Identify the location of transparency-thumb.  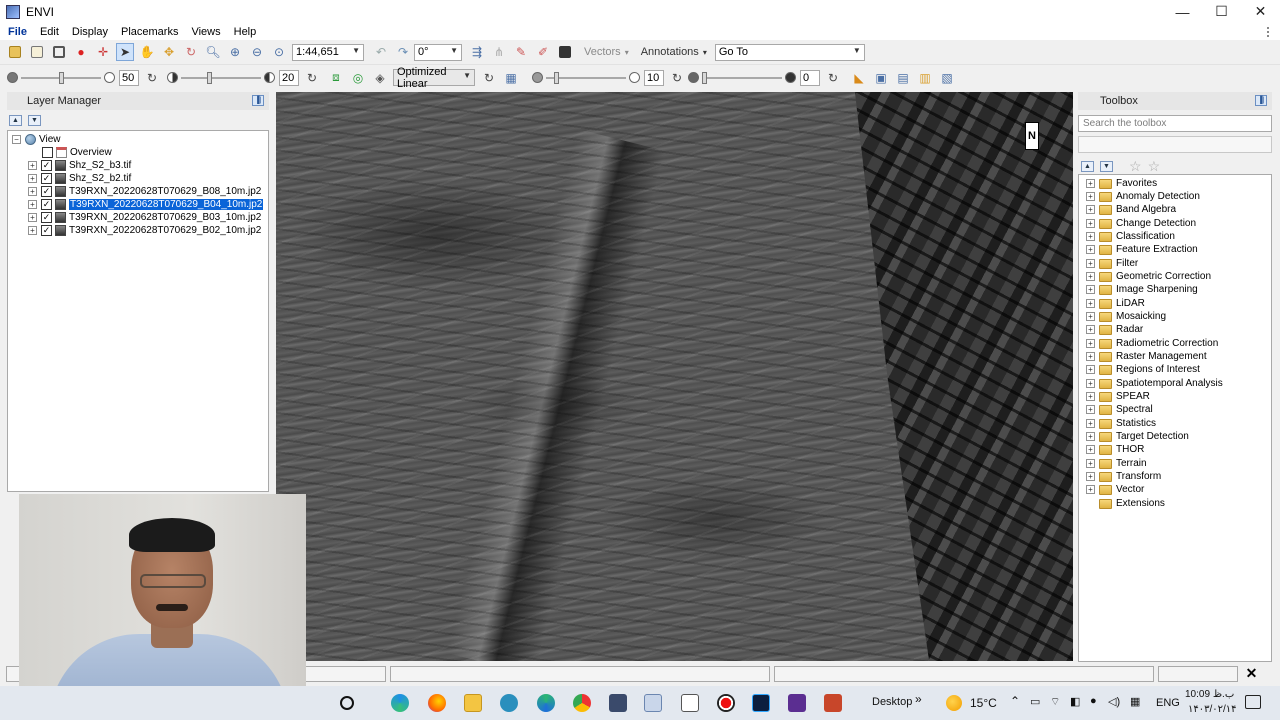
(704, 77).